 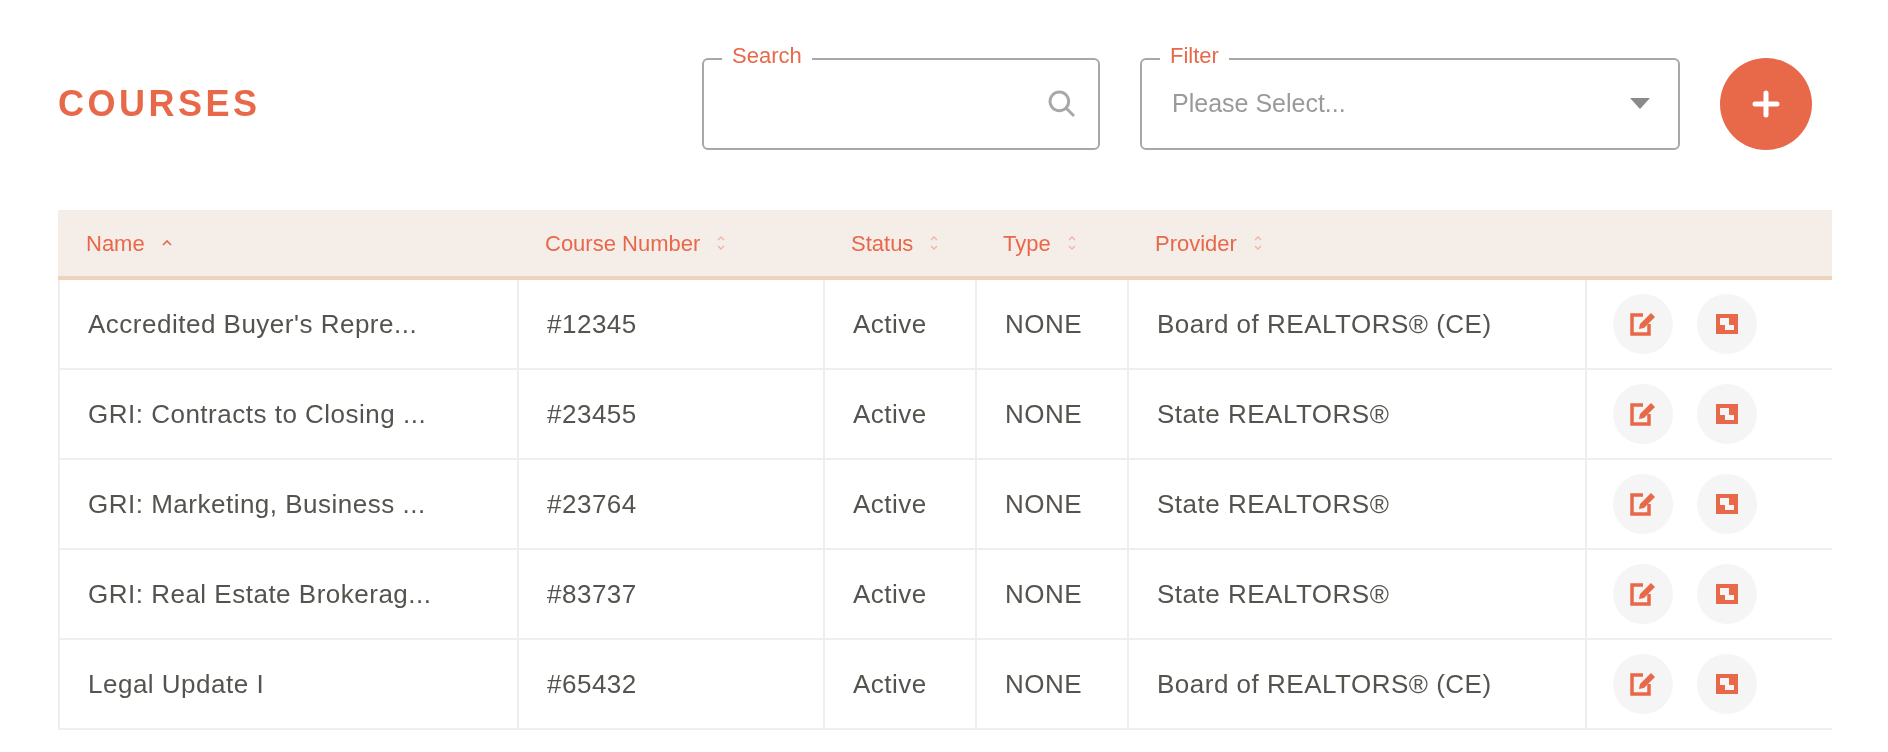 What do you see at coordinates (592, 504) in the screenshot?
I see `table-cell-text: #23764` at bounding box center [592, 504].